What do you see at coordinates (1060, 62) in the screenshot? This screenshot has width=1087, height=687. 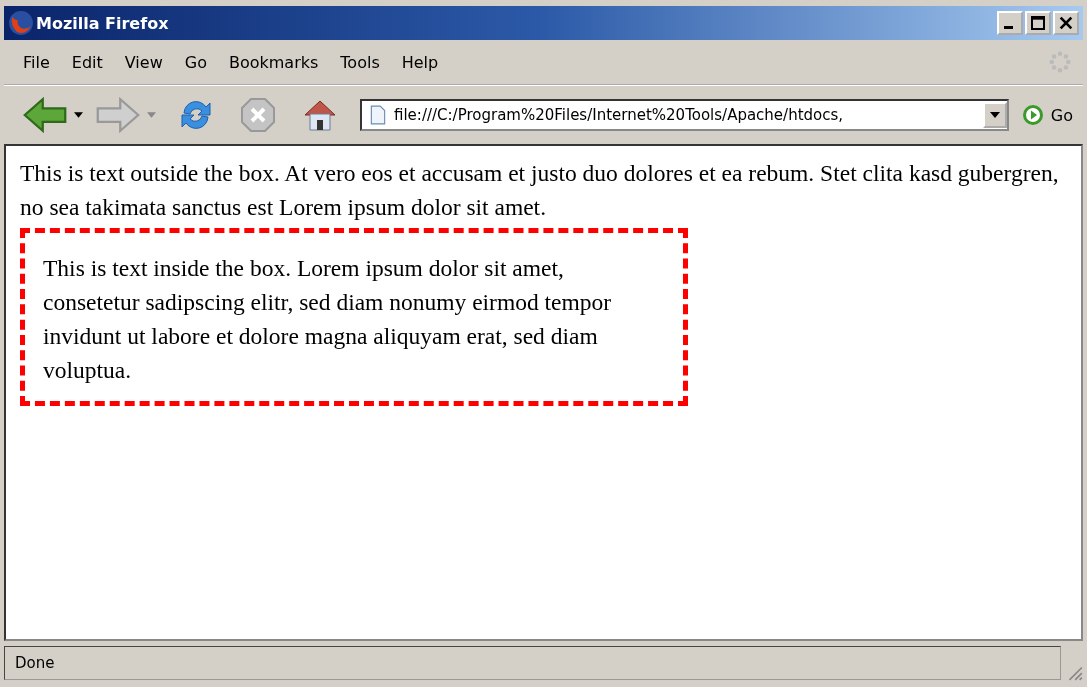 I see `throbber-icon` at bounding box center [1060, 62].